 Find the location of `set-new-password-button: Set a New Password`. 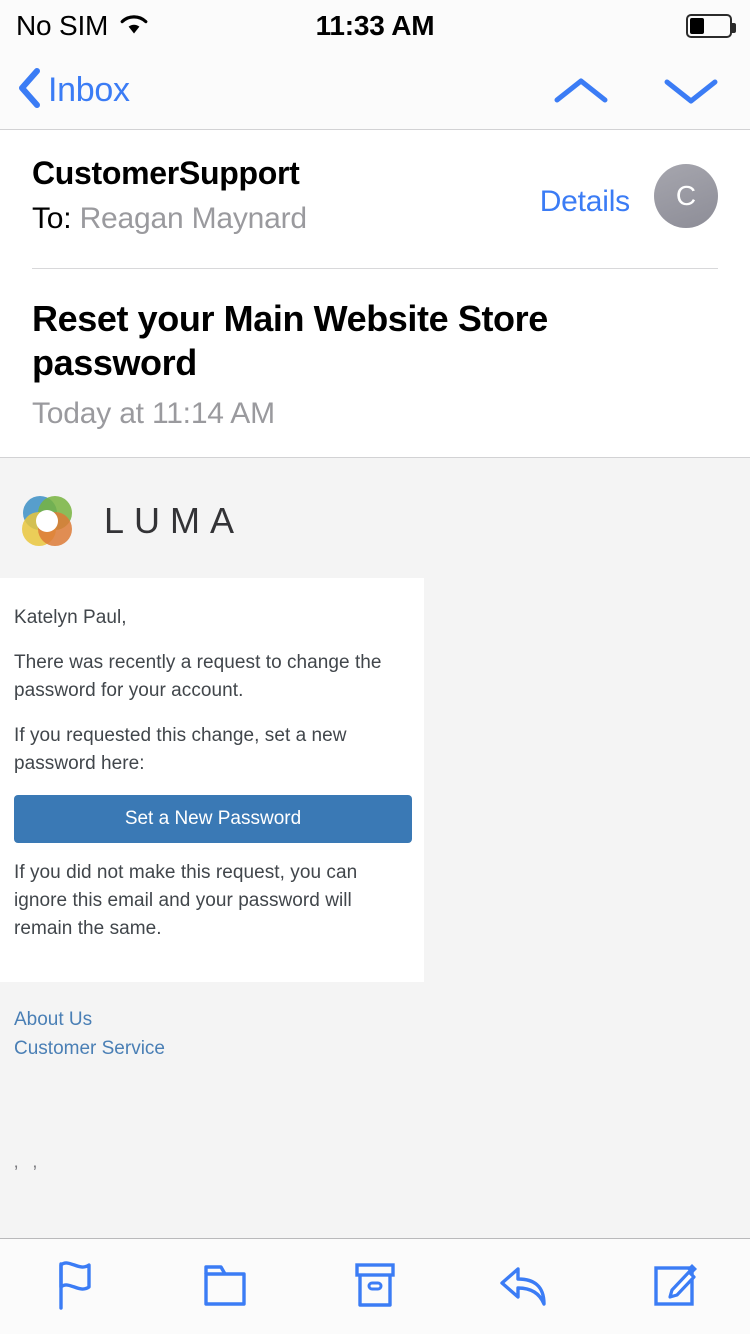

set-new-password-button: Set a New Password is located at coordinates (213, 819).